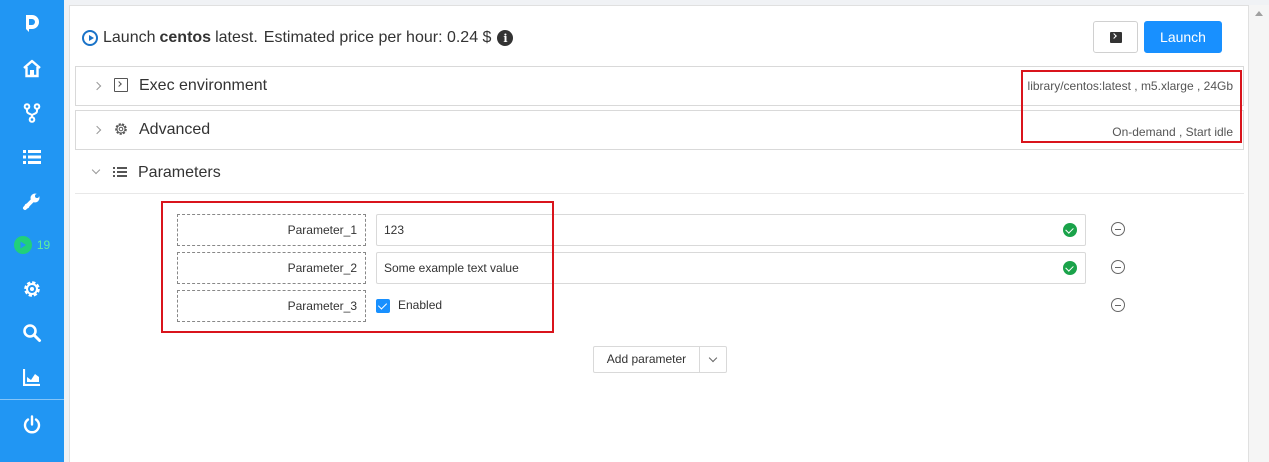 The image size is (1269, 462). Describe the element at coordinates (32, 289) in the screenshot. I see `settings-icon` at that location.